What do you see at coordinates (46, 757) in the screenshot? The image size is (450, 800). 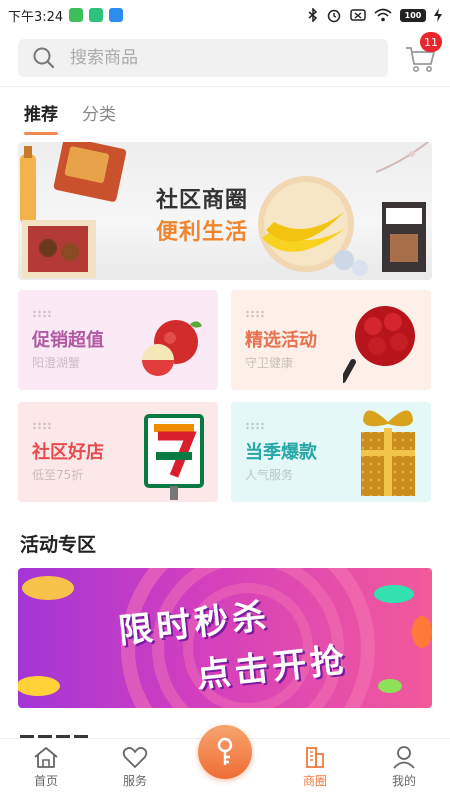 I see `home-icon` at bounding box center [46, 757].